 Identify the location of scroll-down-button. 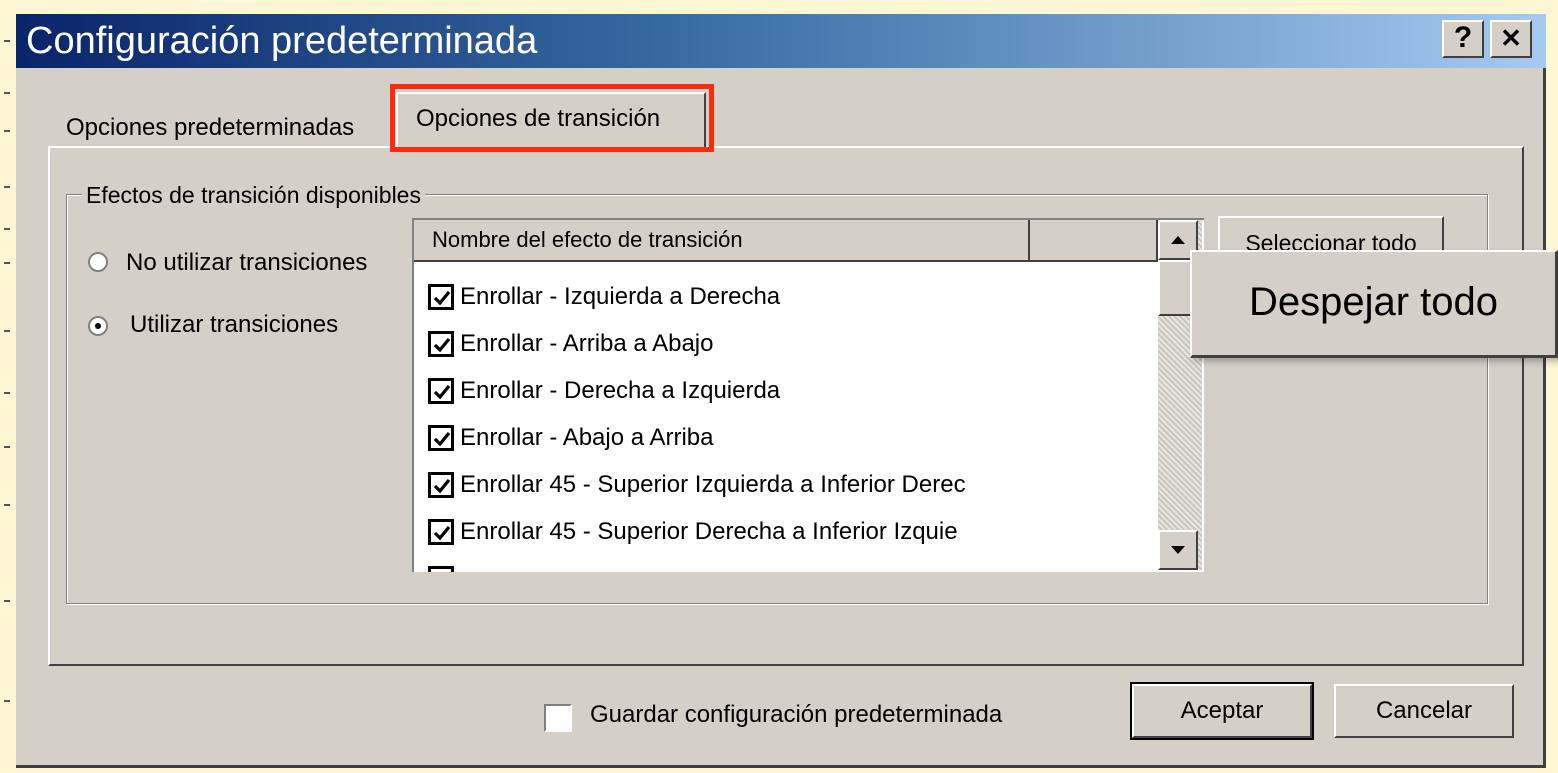
(1178, 550).